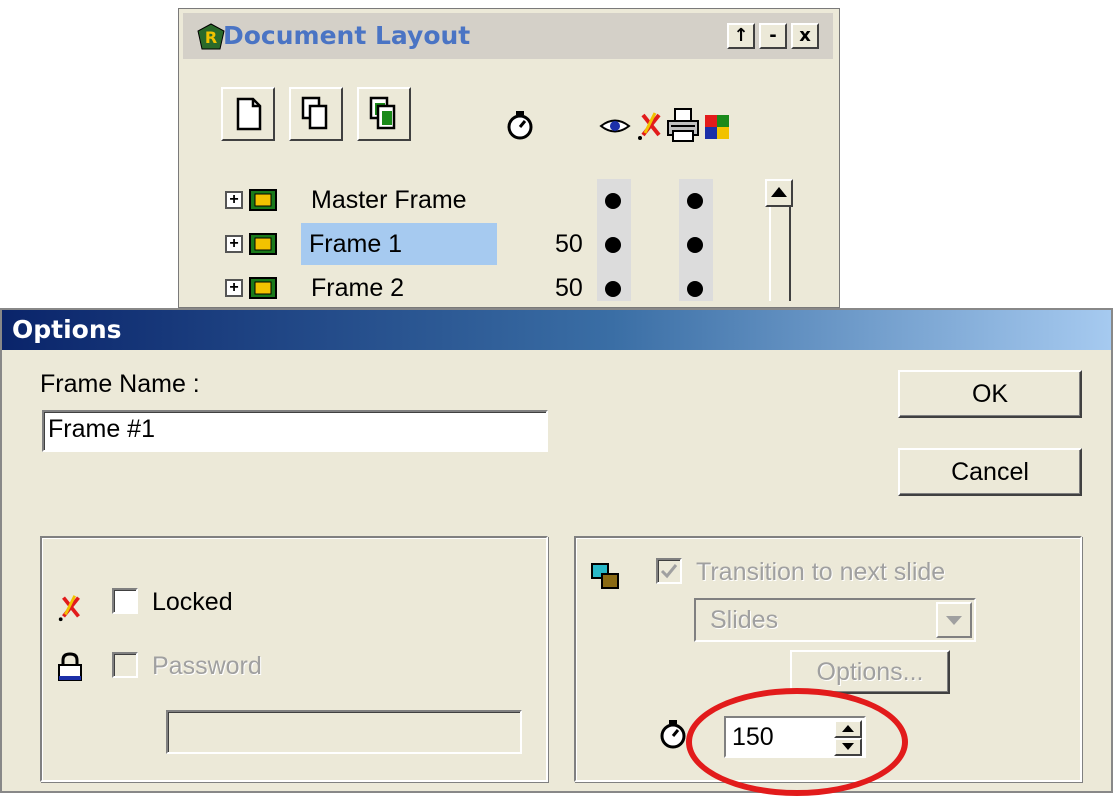 This screenshot has height=796, width=1113. What do you see at coordinates (605, 576) in the screenshot?
I see `transition-icon` at bounding box center [605, 576].